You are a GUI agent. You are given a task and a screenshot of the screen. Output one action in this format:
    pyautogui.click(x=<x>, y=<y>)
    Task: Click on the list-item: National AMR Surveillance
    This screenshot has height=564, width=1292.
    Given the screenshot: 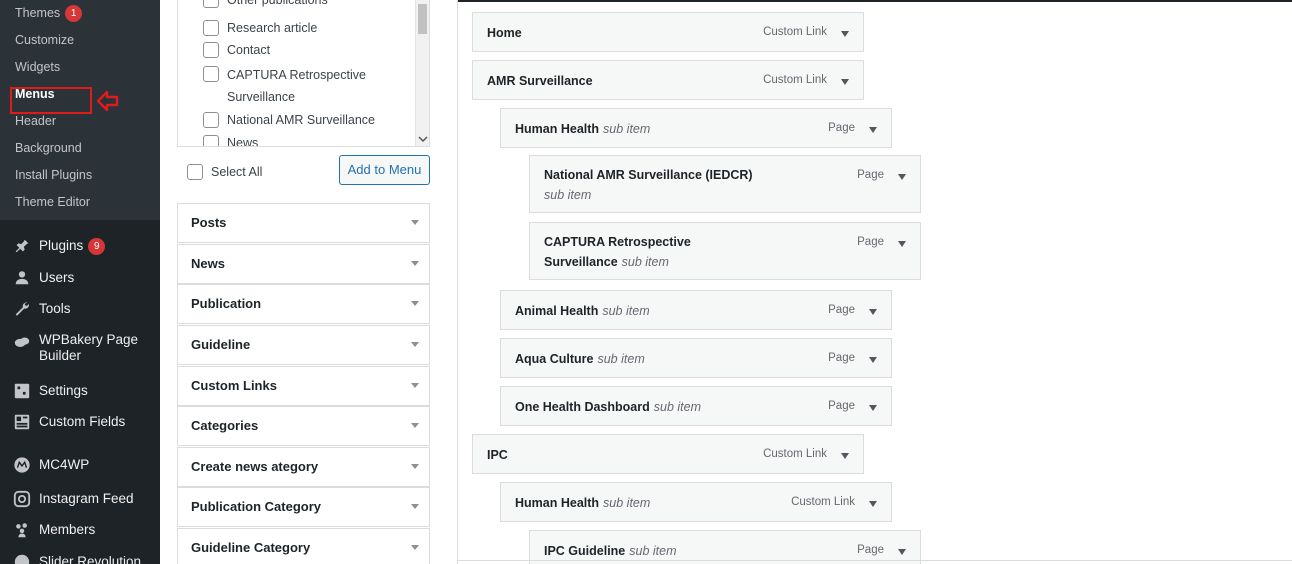 What is the action you would take?
    pyautogui.click(x=310, y=120)
    